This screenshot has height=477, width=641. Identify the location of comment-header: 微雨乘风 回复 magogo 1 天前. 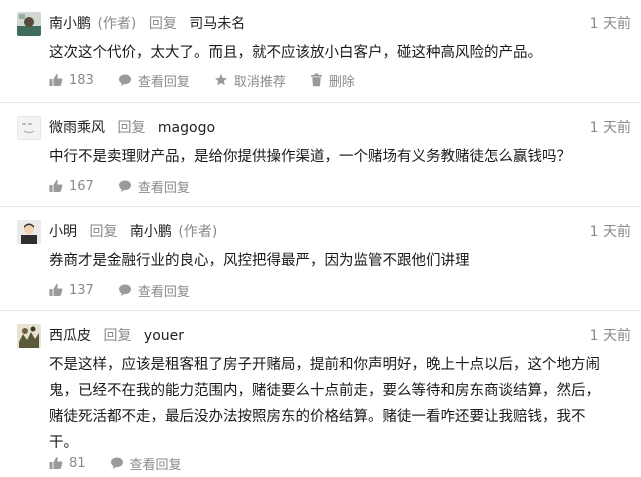
(340, 128).